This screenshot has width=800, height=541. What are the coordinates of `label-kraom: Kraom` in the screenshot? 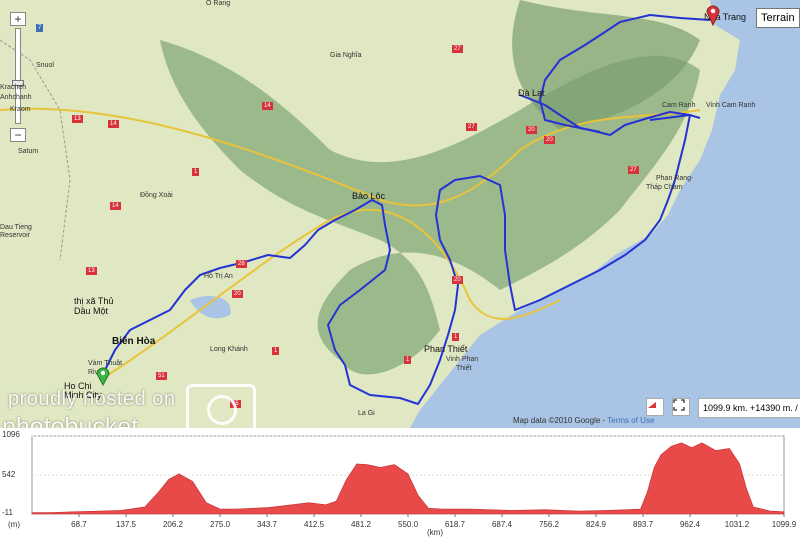 It's located at (20, 109).